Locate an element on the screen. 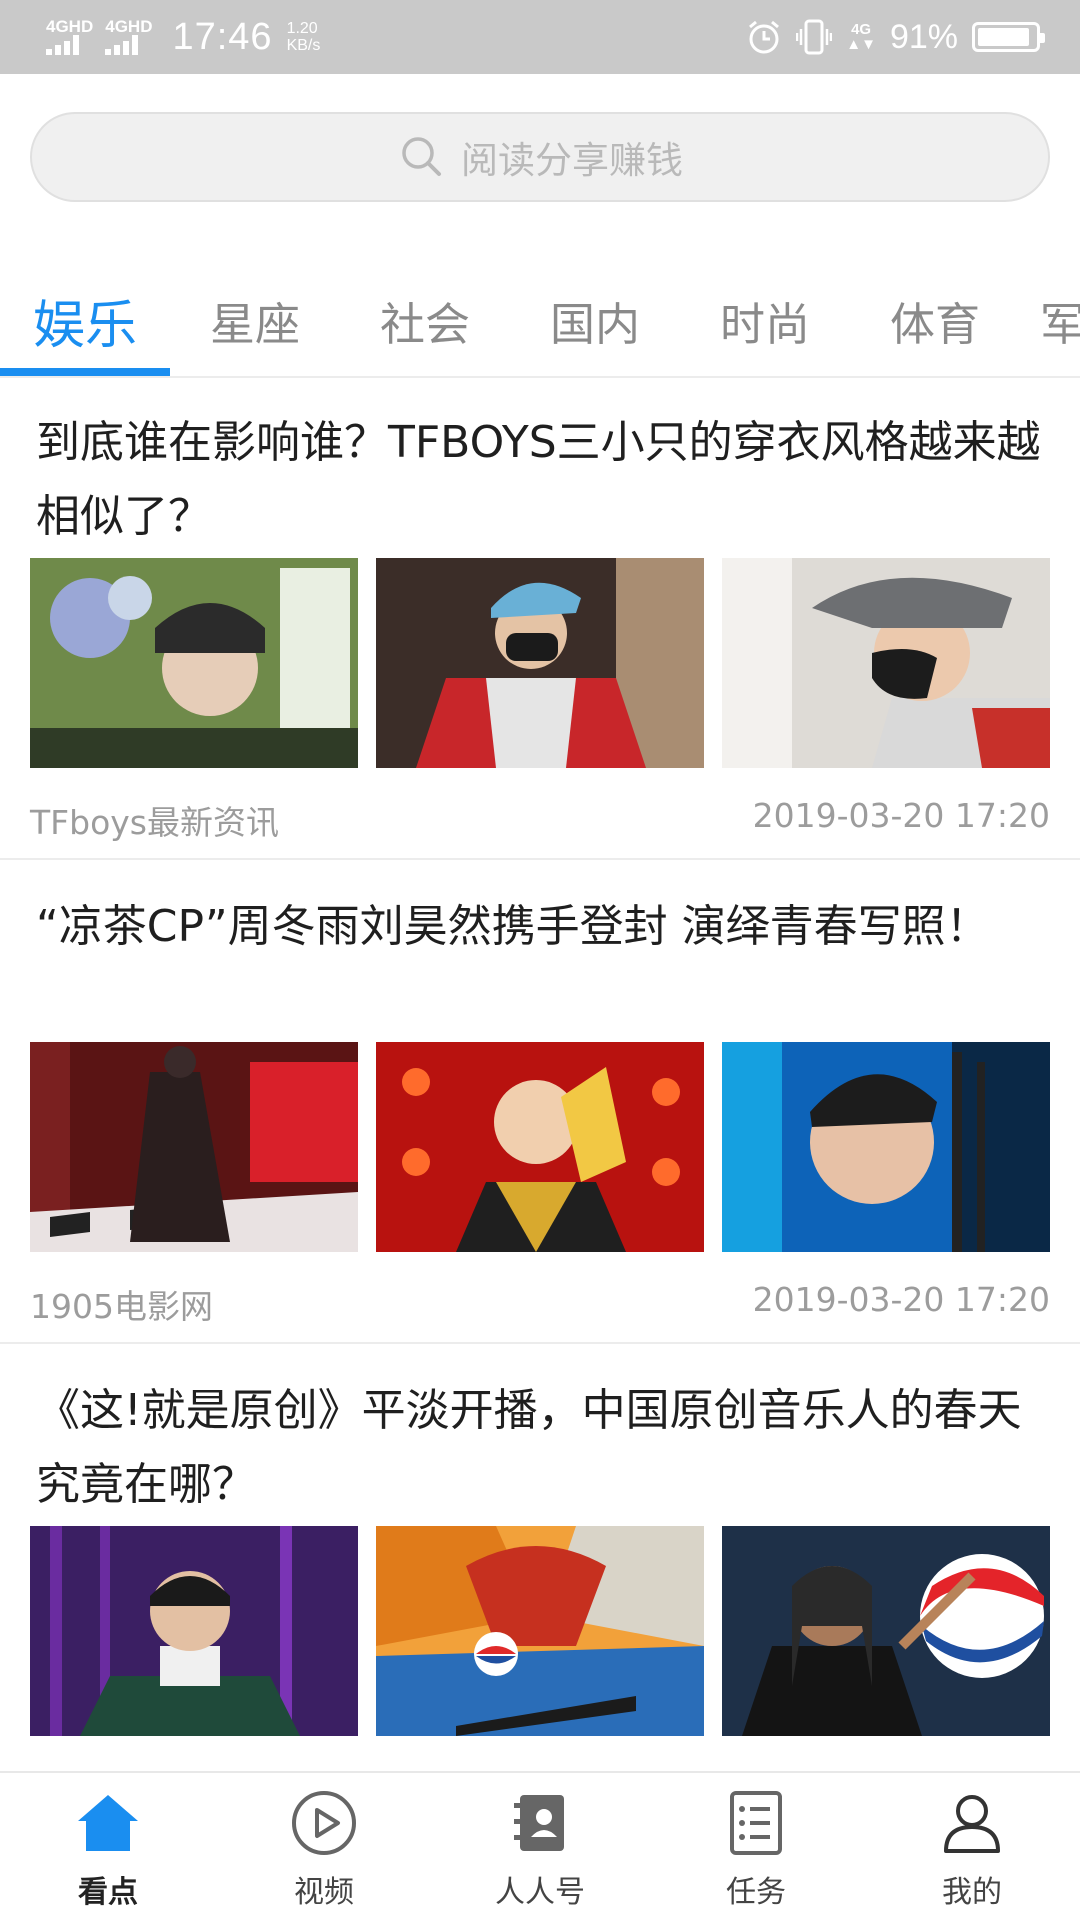 Image resolution: width=1080 pixels, height=1920 pixels. alarm-icon is located at coordinates (764, 37).